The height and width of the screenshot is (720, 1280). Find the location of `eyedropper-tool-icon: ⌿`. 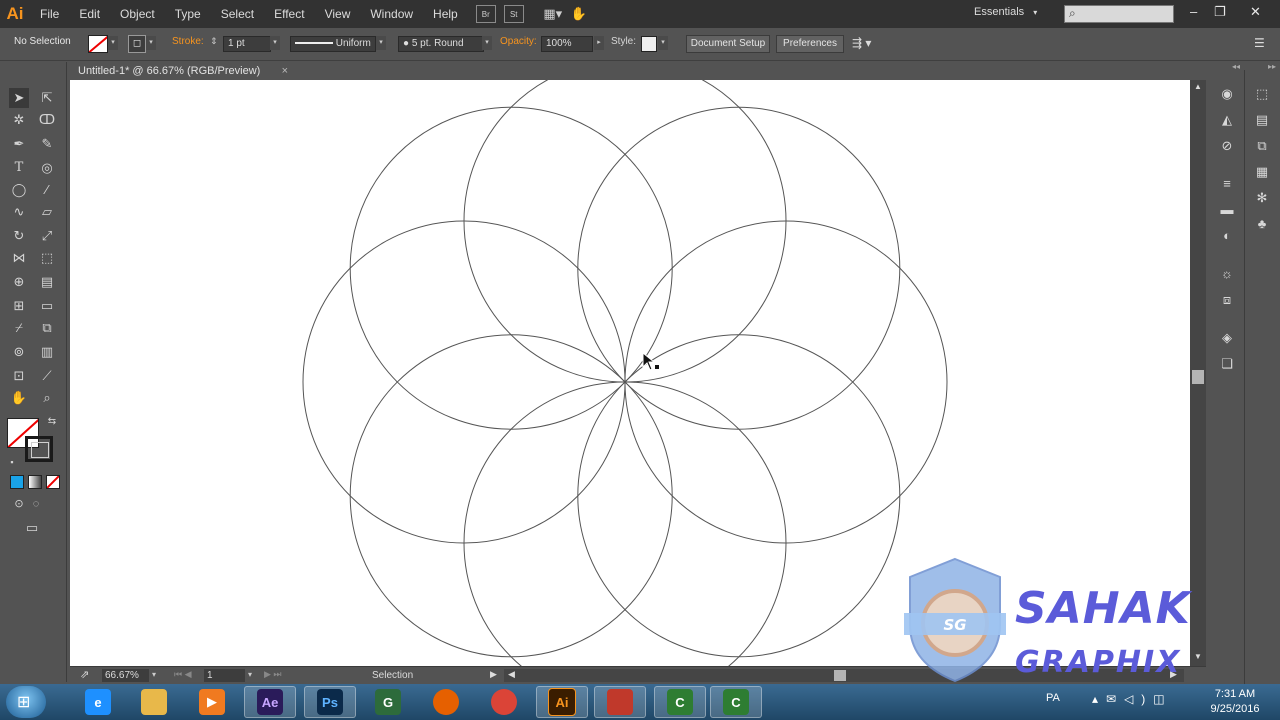

eyedropper-tool-icon: ⌿ is located at coordinates (19, 328).